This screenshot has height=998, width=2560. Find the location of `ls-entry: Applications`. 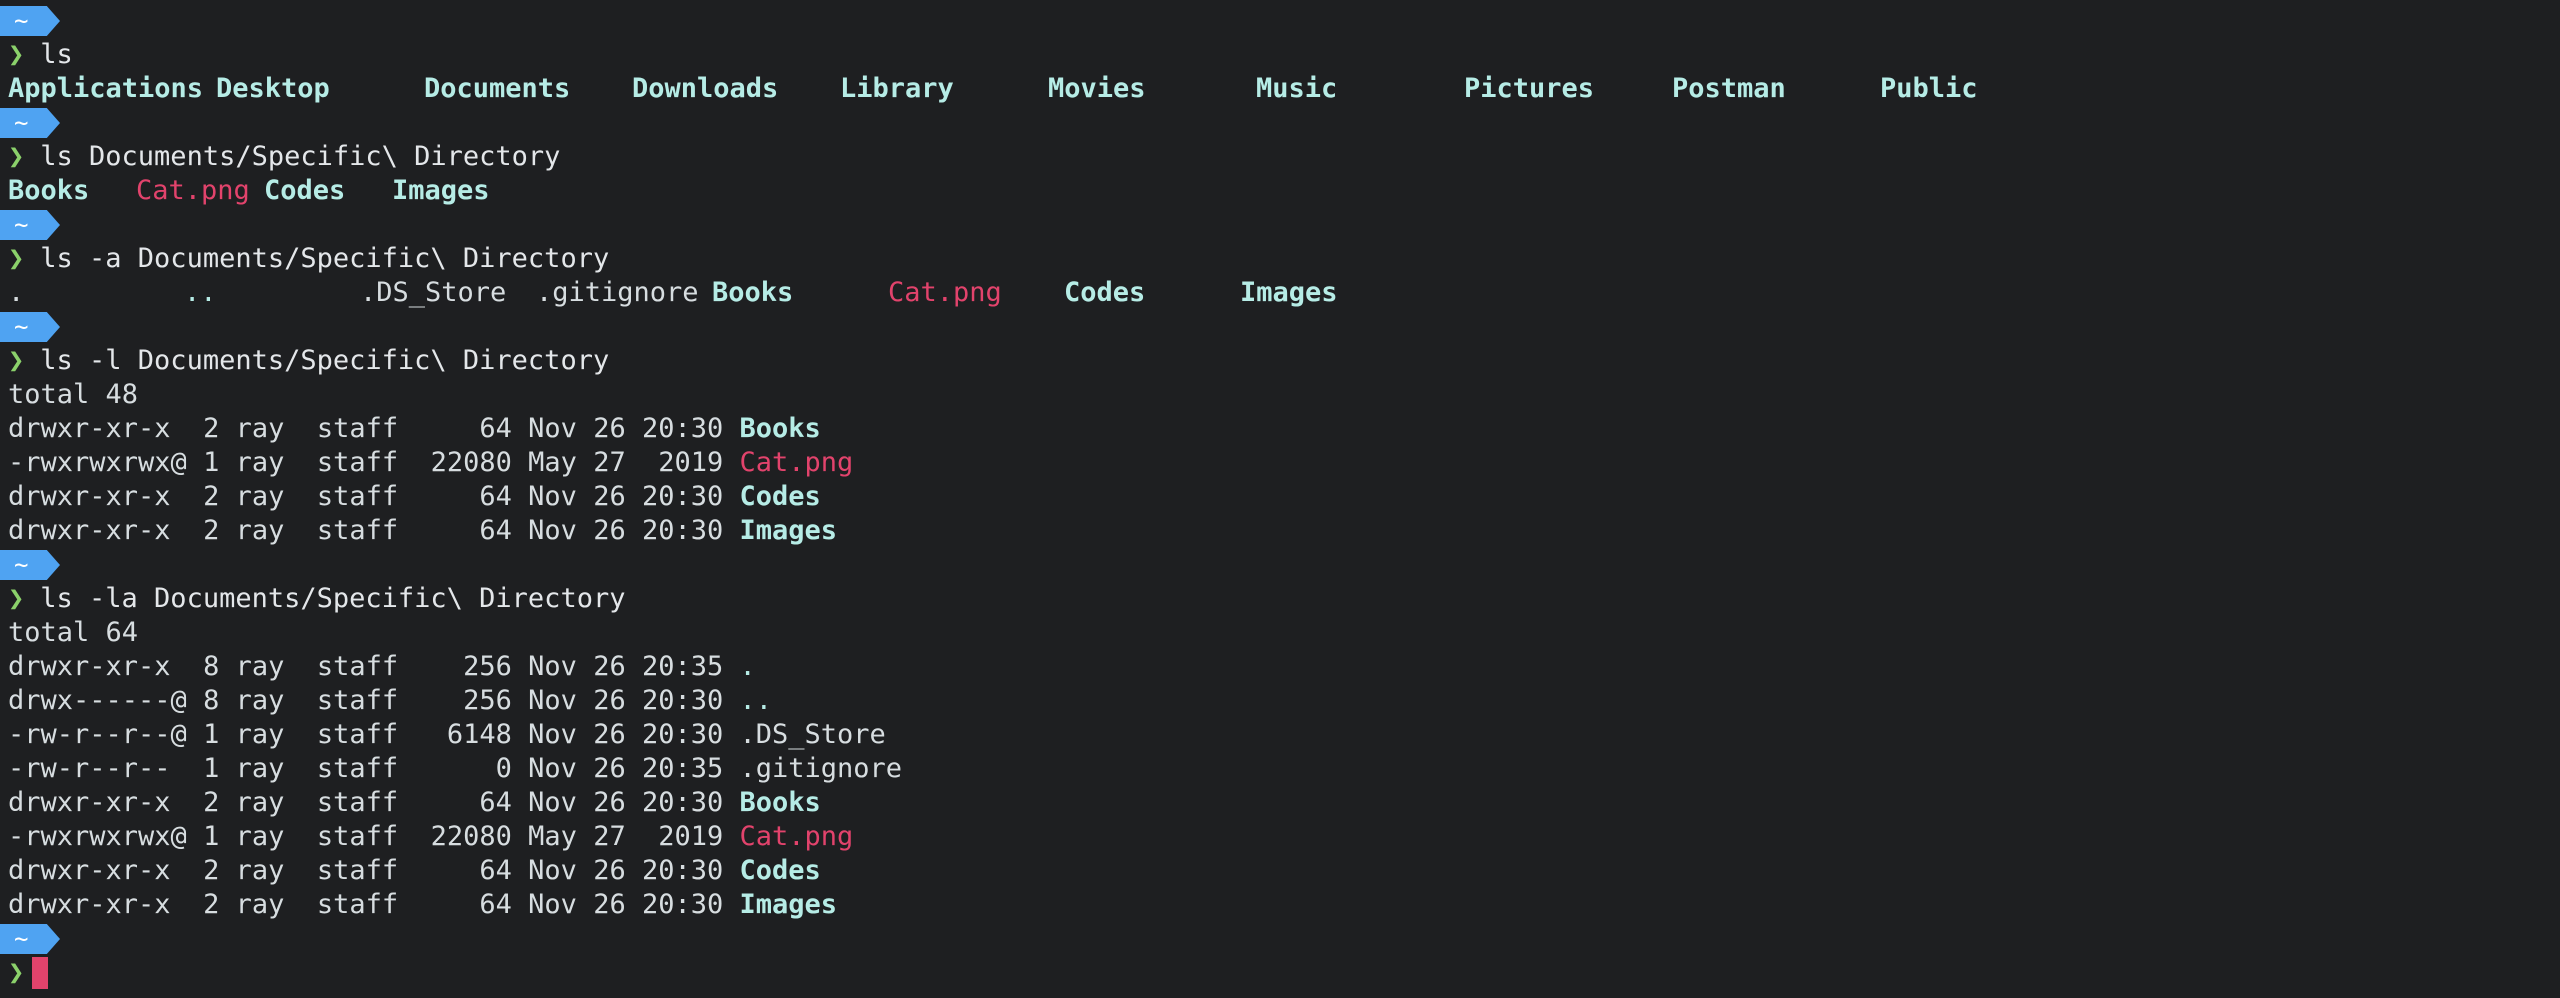

ls-entry: Applications is located at coordinates (106, 88).